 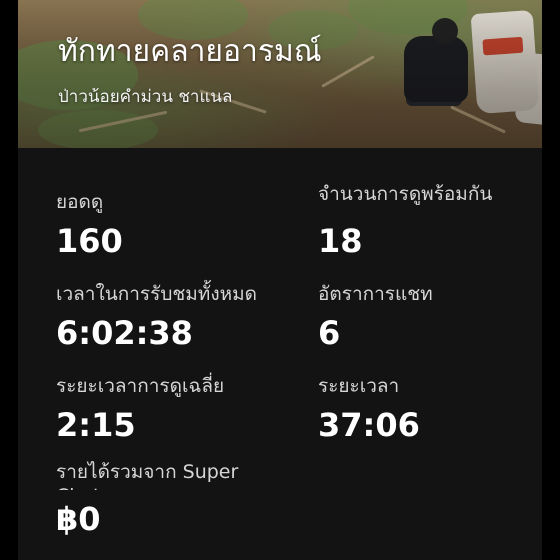 What do you see at coordinates (96, 425) in the screenshot?
I see `avg-view-duration-value: 2:15` at bounding box center [96, 425].